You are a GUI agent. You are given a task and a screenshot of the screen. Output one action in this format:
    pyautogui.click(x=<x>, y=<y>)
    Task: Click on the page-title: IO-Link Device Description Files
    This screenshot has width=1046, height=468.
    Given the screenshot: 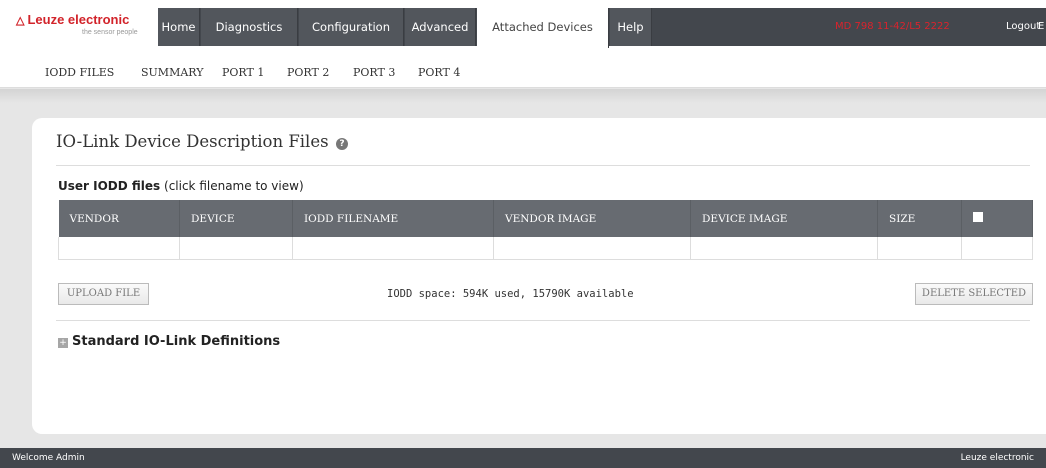 What is the action you would take?
    pyautogui.click(x=192, y=141)
    